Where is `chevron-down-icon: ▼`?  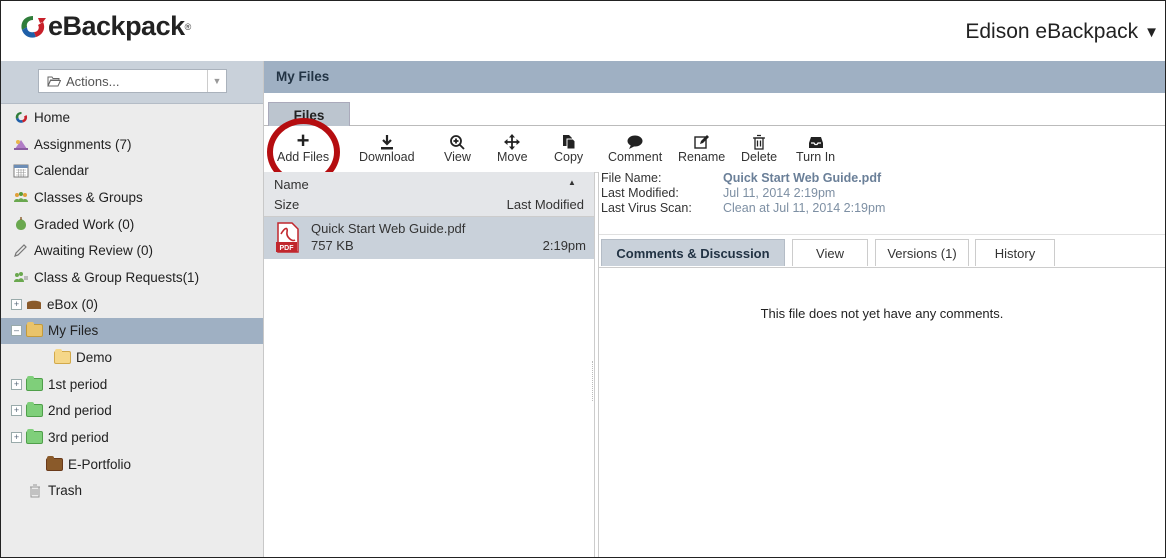 chevron-down-icon: ▼ is located at coordinates (216, 81).